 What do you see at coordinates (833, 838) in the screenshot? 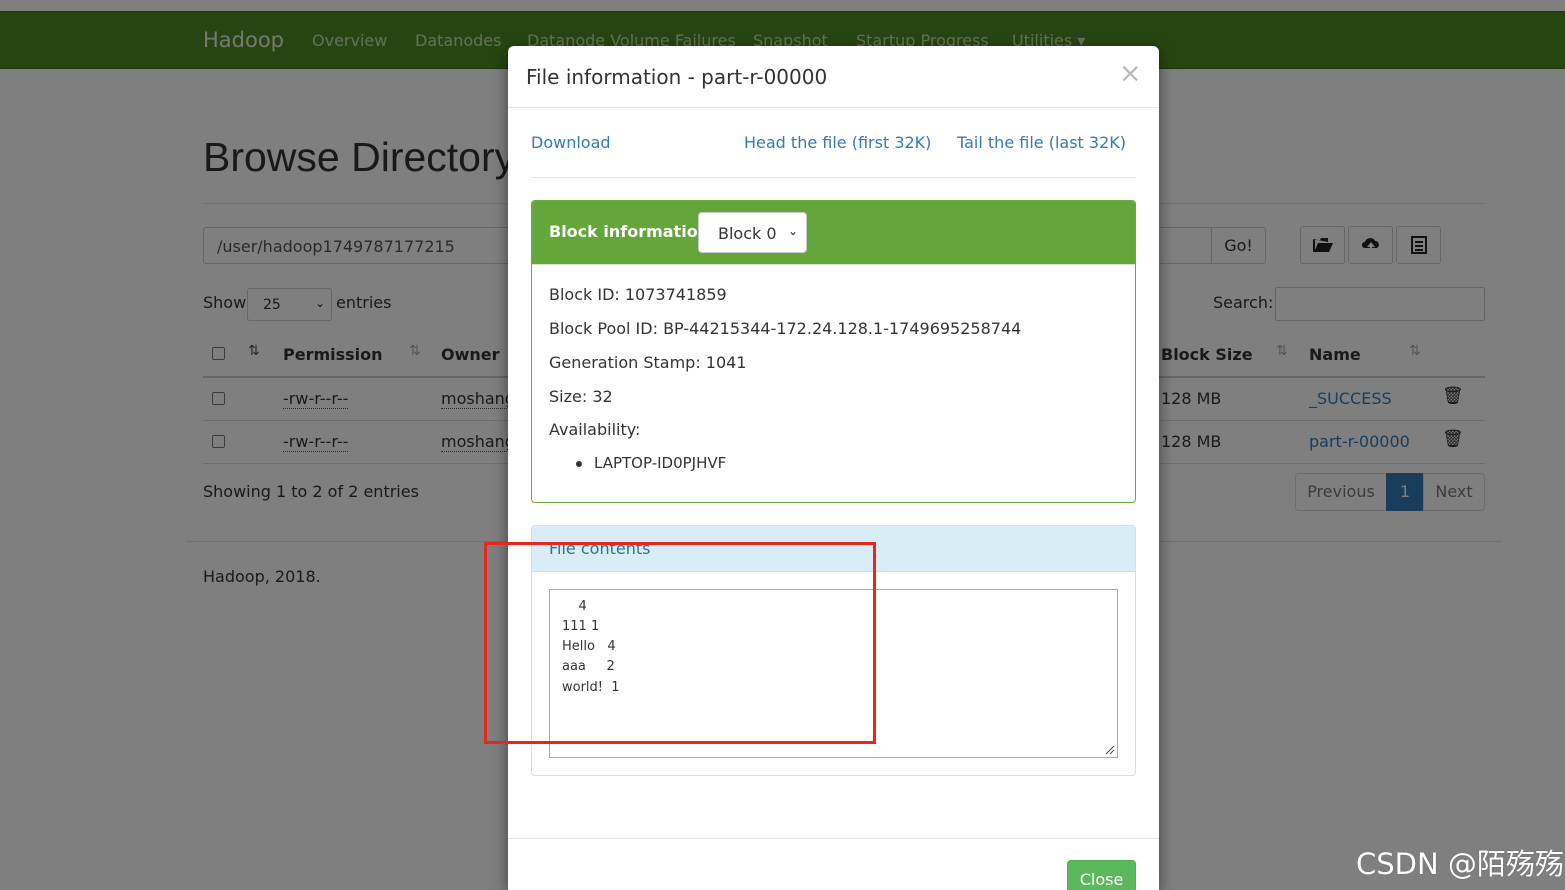
I see `modal-footer-divider` at bounding box center [833, 838].